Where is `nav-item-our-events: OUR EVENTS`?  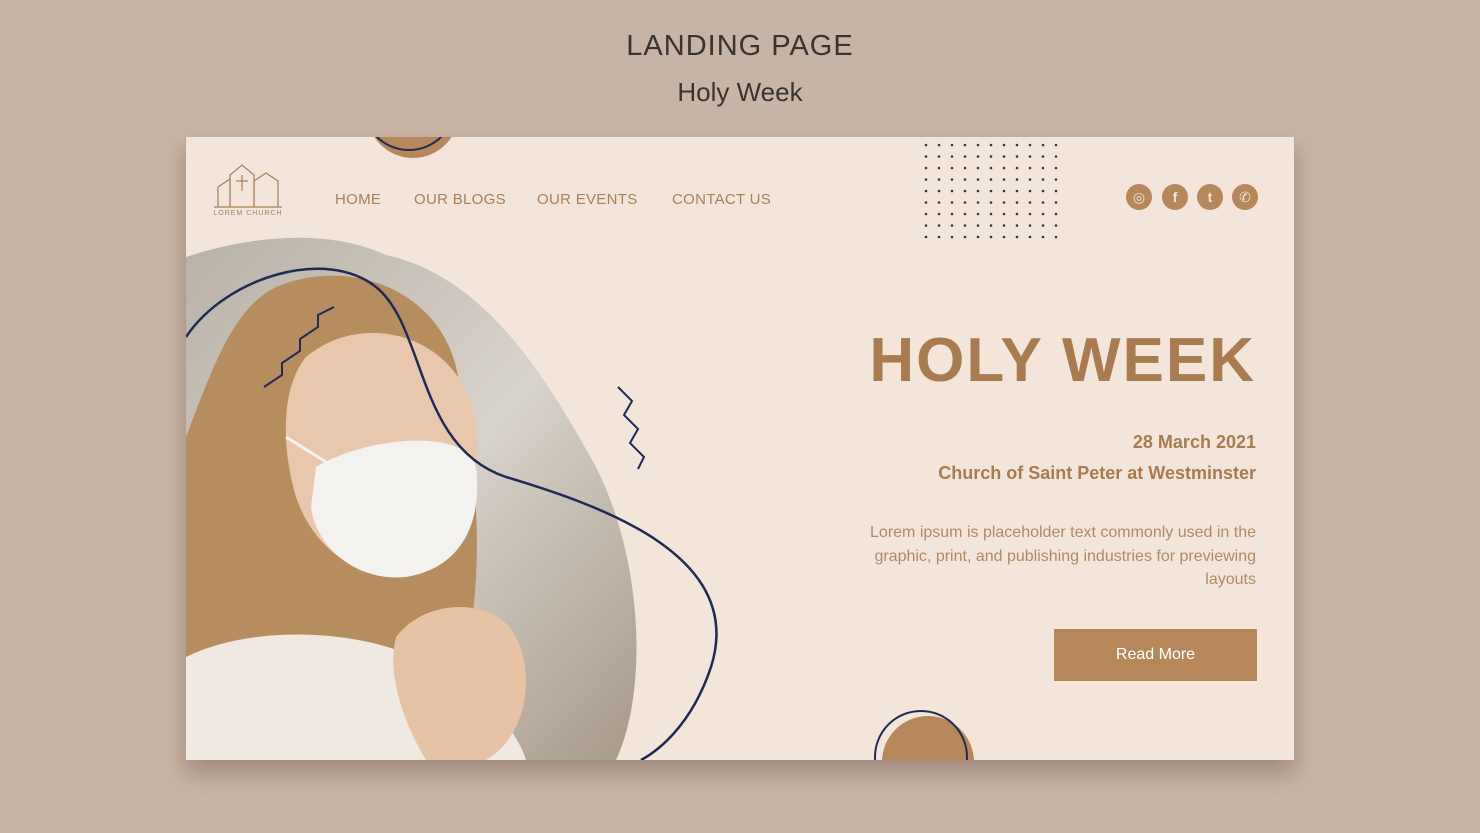
nav-item-our-events: OUR EVENTS is located at coordinates (587, 199).